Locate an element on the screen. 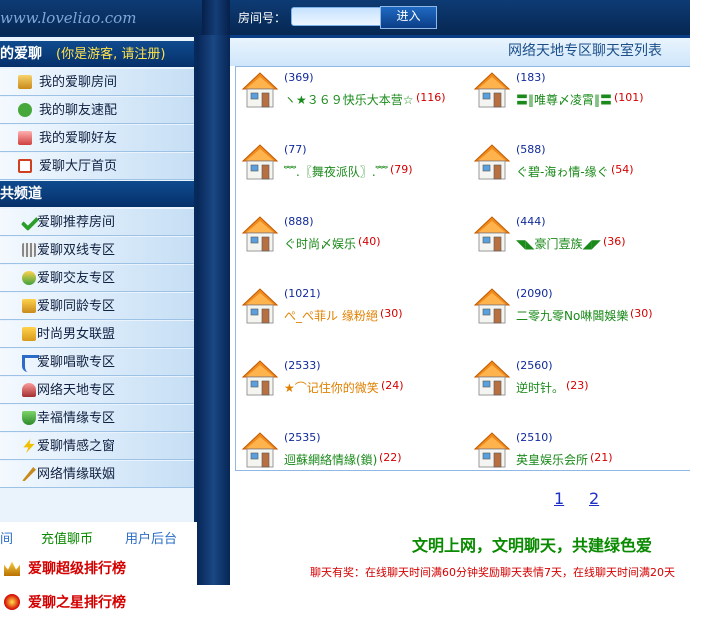 The height and width of the screenshot is (620, 703). page-link-2: 2 is located at coordinates (594, 498).